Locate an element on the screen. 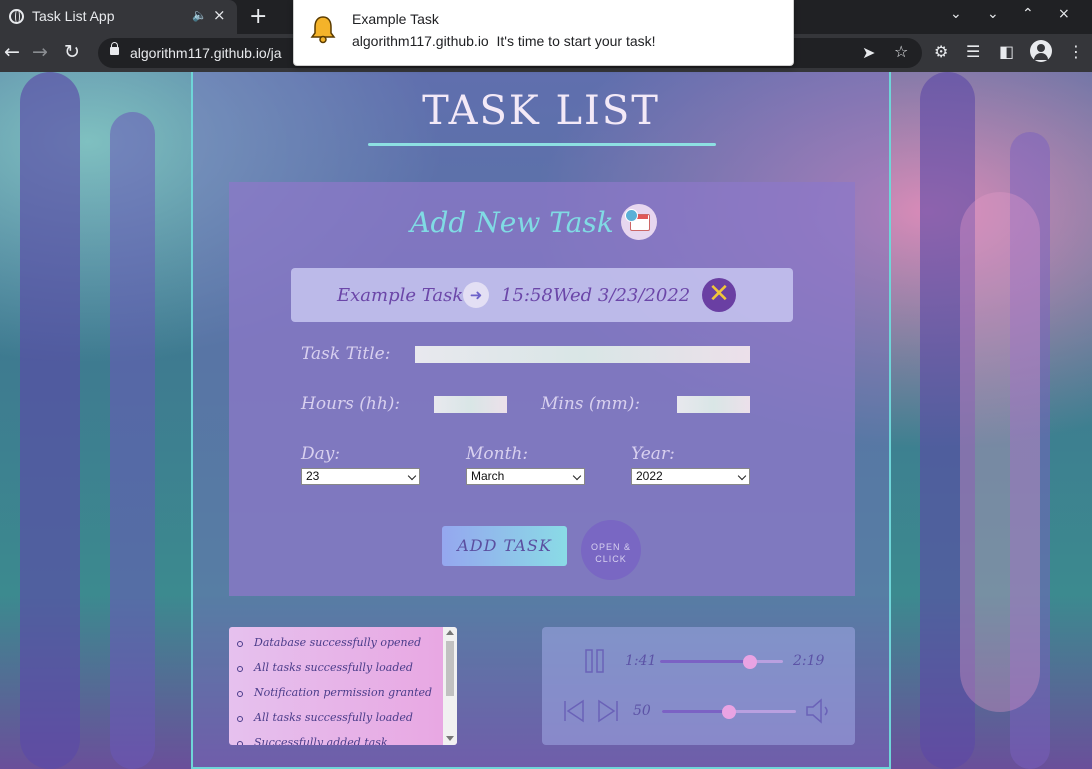 This screenshot has width=1092, height=769. notification-title: Example Task is located at coordinates (395, 19).